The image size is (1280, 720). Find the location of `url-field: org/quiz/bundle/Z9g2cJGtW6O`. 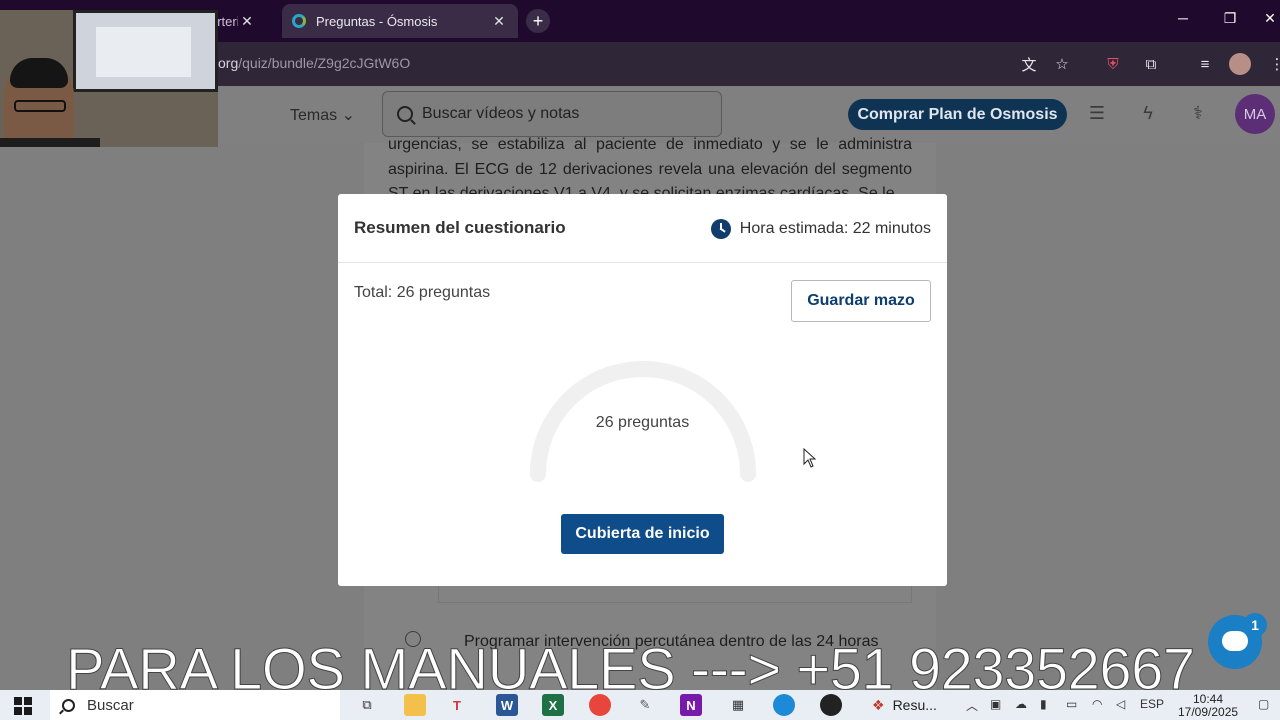

url-field: org/quiz/bundle/Z9g2cJGtW6O is located at coordinates (314, 63).